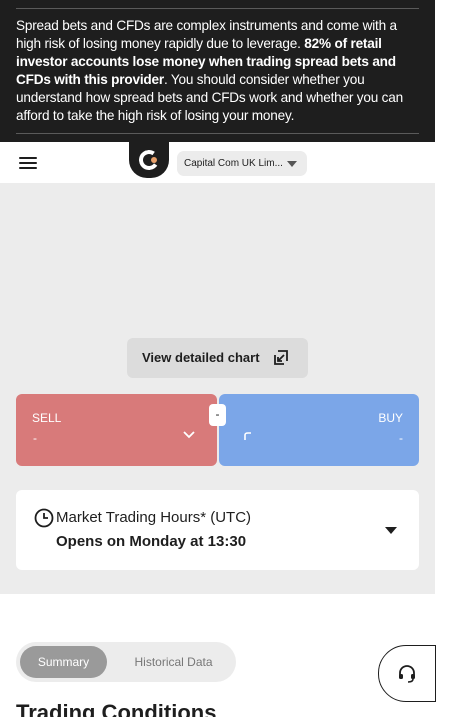 Image resolution: width=450 pixels, height=717 pixels. I want to click on market-hours-title: Market Trading Hours* (UTC), so click(154, 517).